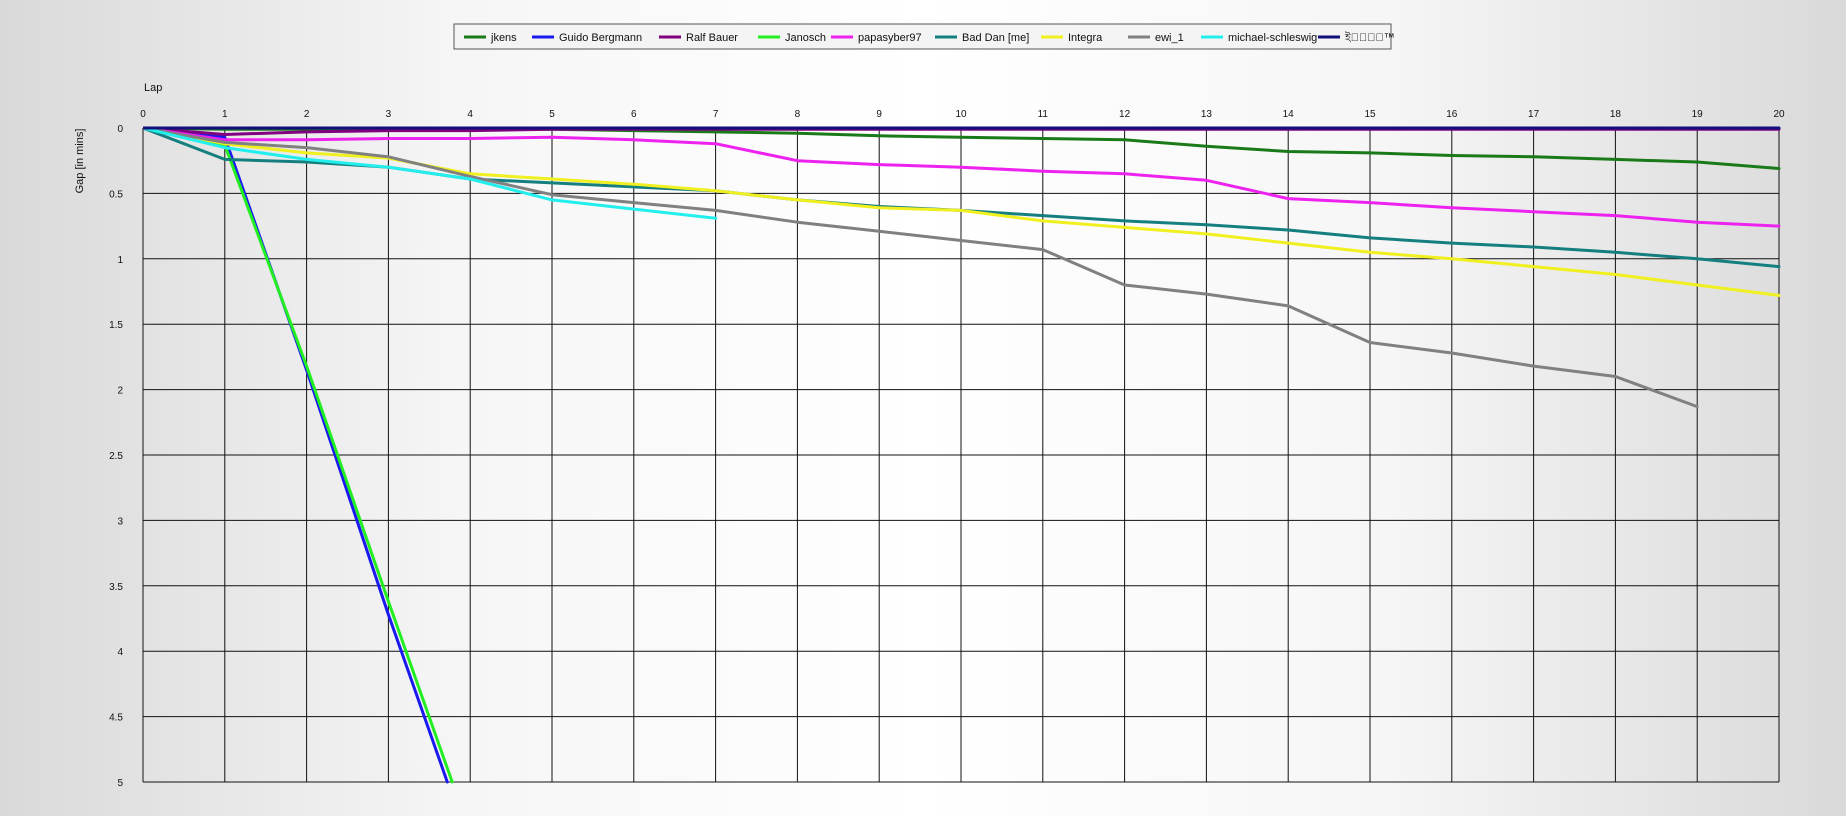  What do you see at coordinates (470, 114) in the screenshot?
I see `x-tick-label: 4` at bounding box center [470, 114].